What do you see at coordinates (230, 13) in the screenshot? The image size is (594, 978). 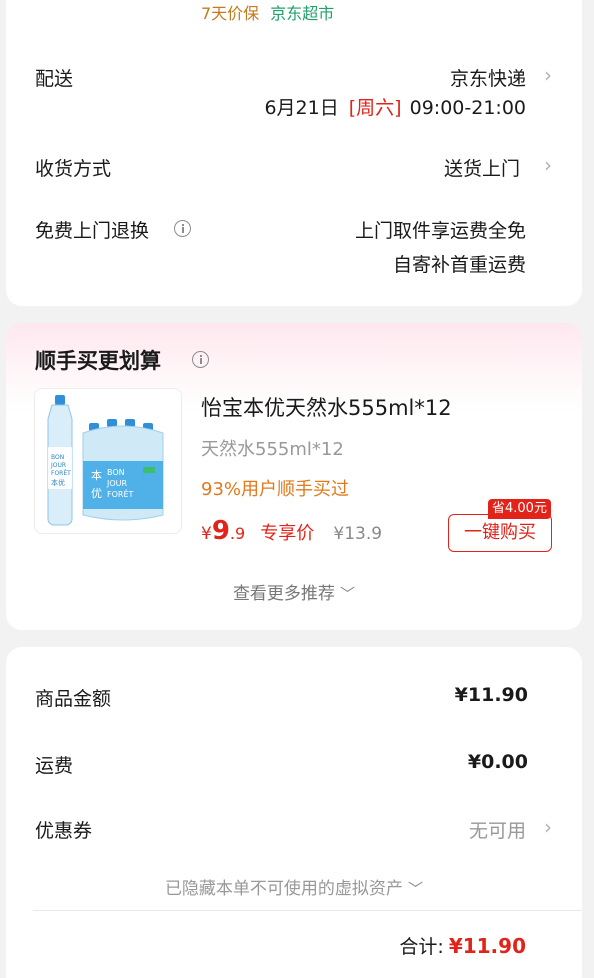 I see `price-protect-tag: 7天价保` at bounding box center [230, 13].